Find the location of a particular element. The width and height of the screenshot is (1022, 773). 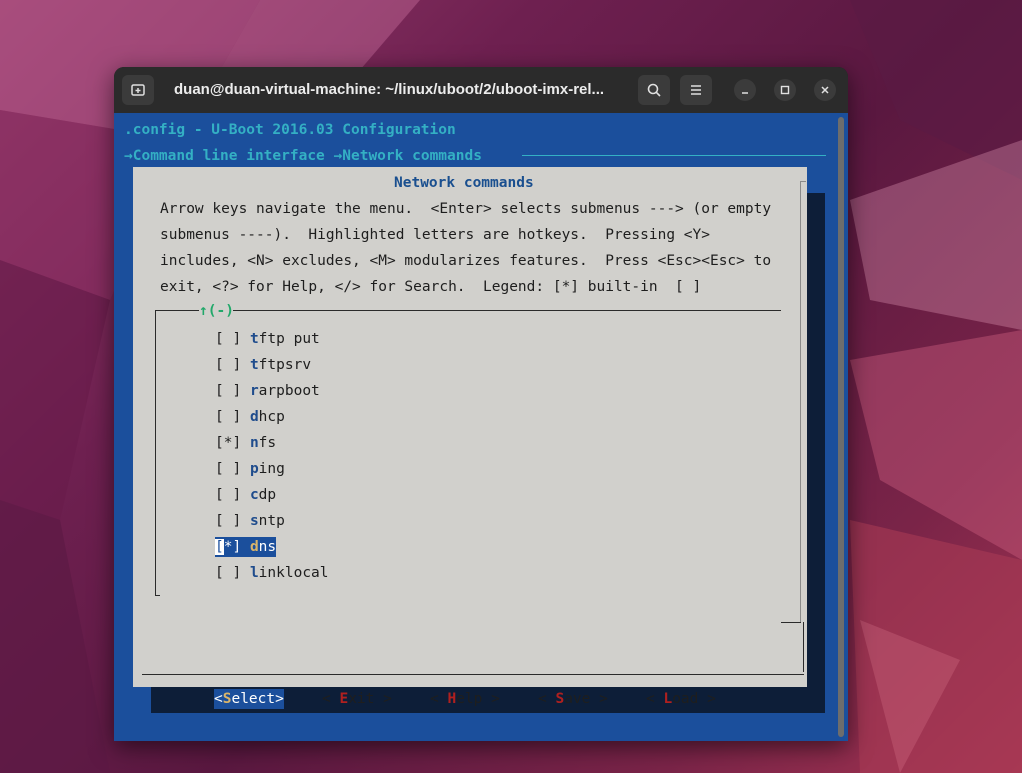

exit-button: < Exit > is located at coordinates (357, 699).